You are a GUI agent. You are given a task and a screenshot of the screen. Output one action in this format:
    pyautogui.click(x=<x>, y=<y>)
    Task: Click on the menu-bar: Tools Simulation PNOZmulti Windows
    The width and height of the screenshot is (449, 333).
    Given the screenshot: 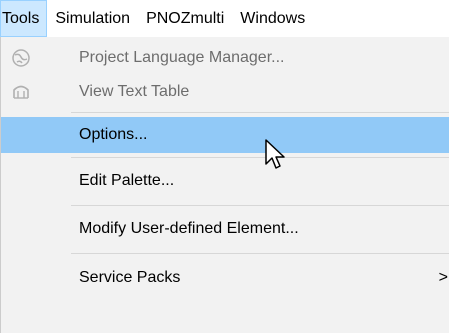 What is the action you would take?
    pyautogui.click(x=224, y=18)
    